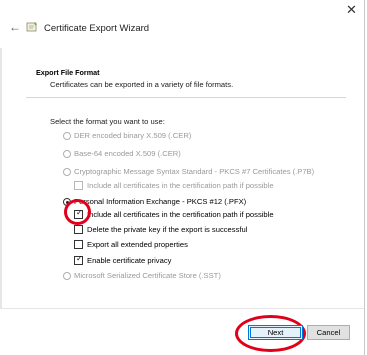 The image size is (367, 355). I want to click on footer-separator, so click(182, 308).